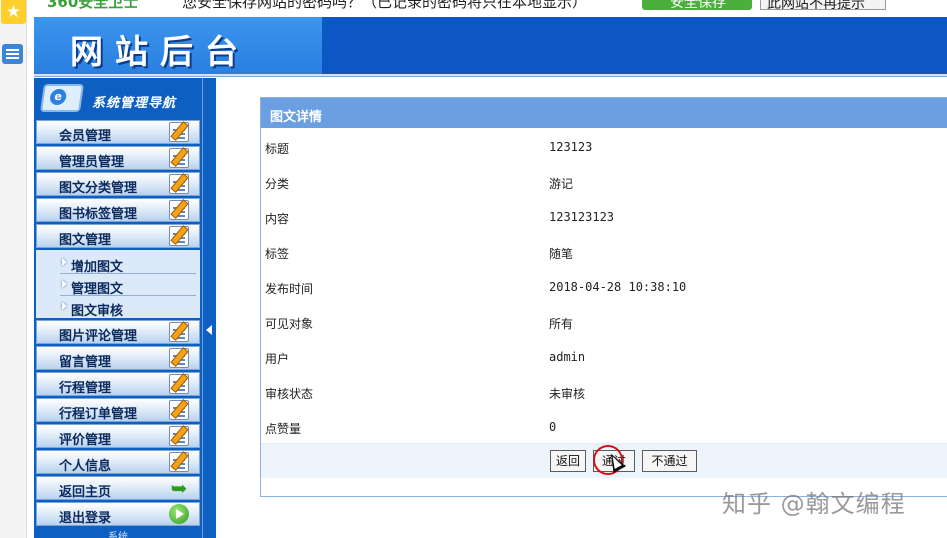 The image size is (947, 538). I want to click on star-icon: ★, so click(13, 12).